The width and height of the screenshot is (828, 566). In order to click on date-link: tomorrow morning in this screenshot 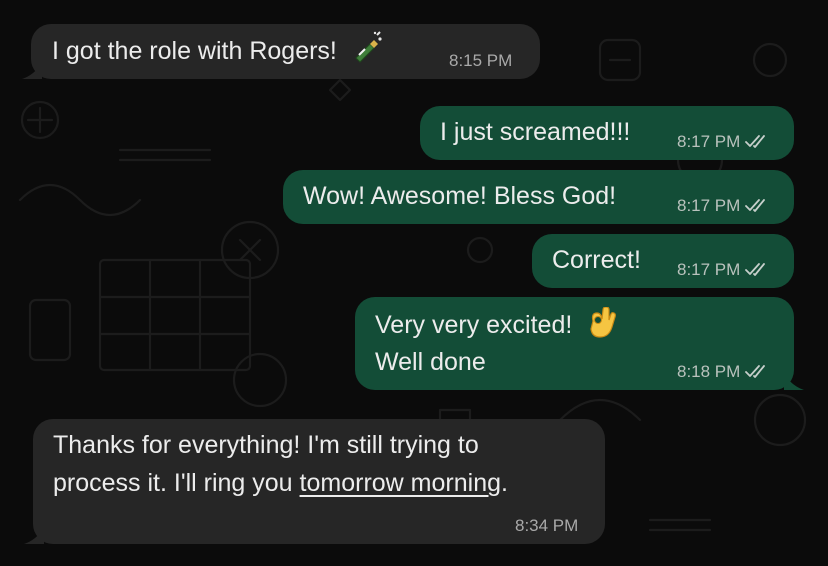, I will do `click(400, 483)`.